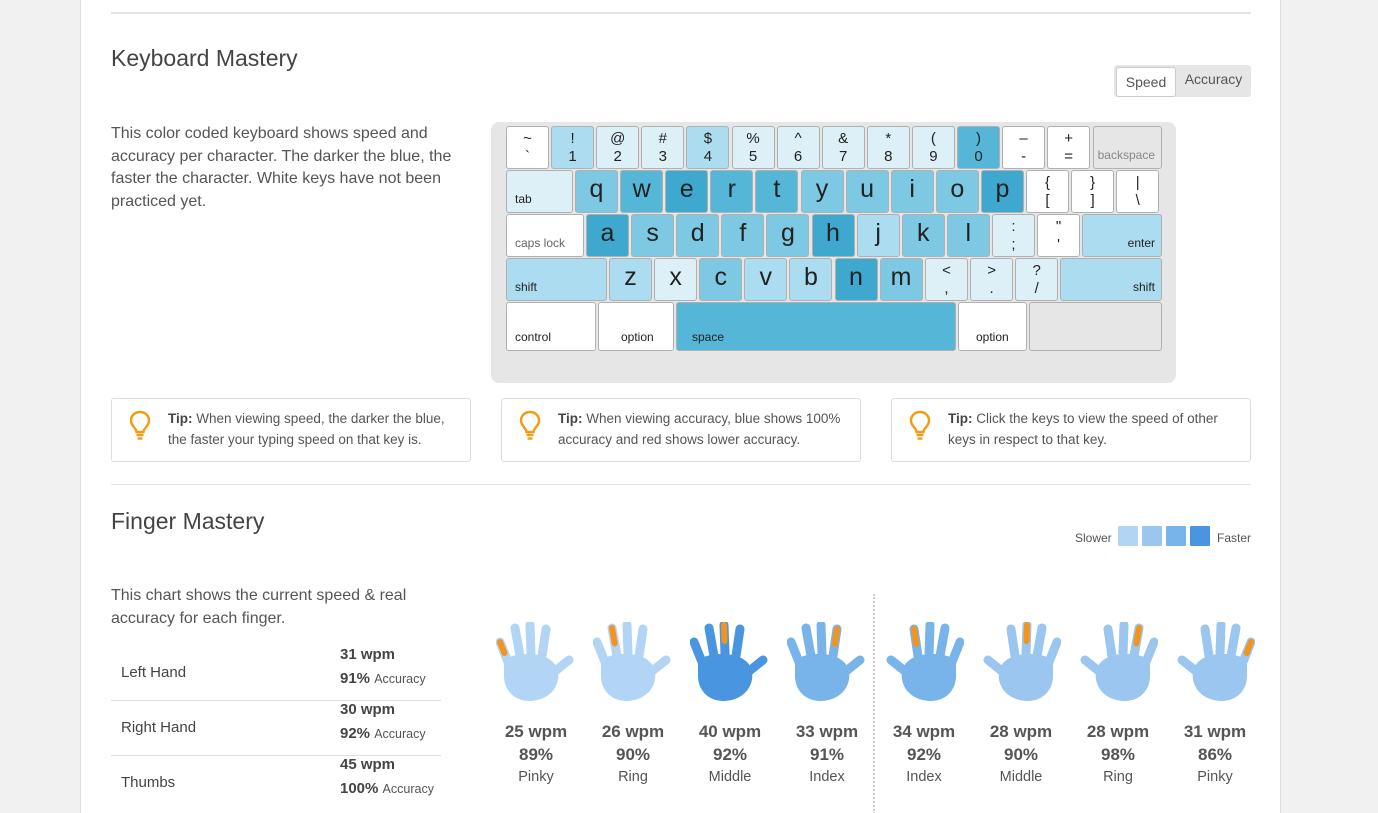 The image size is (1378, 813). Describe the element at coordinates (1215, 777) in the screenshot. I see `finger-name: Pinky` at that location.